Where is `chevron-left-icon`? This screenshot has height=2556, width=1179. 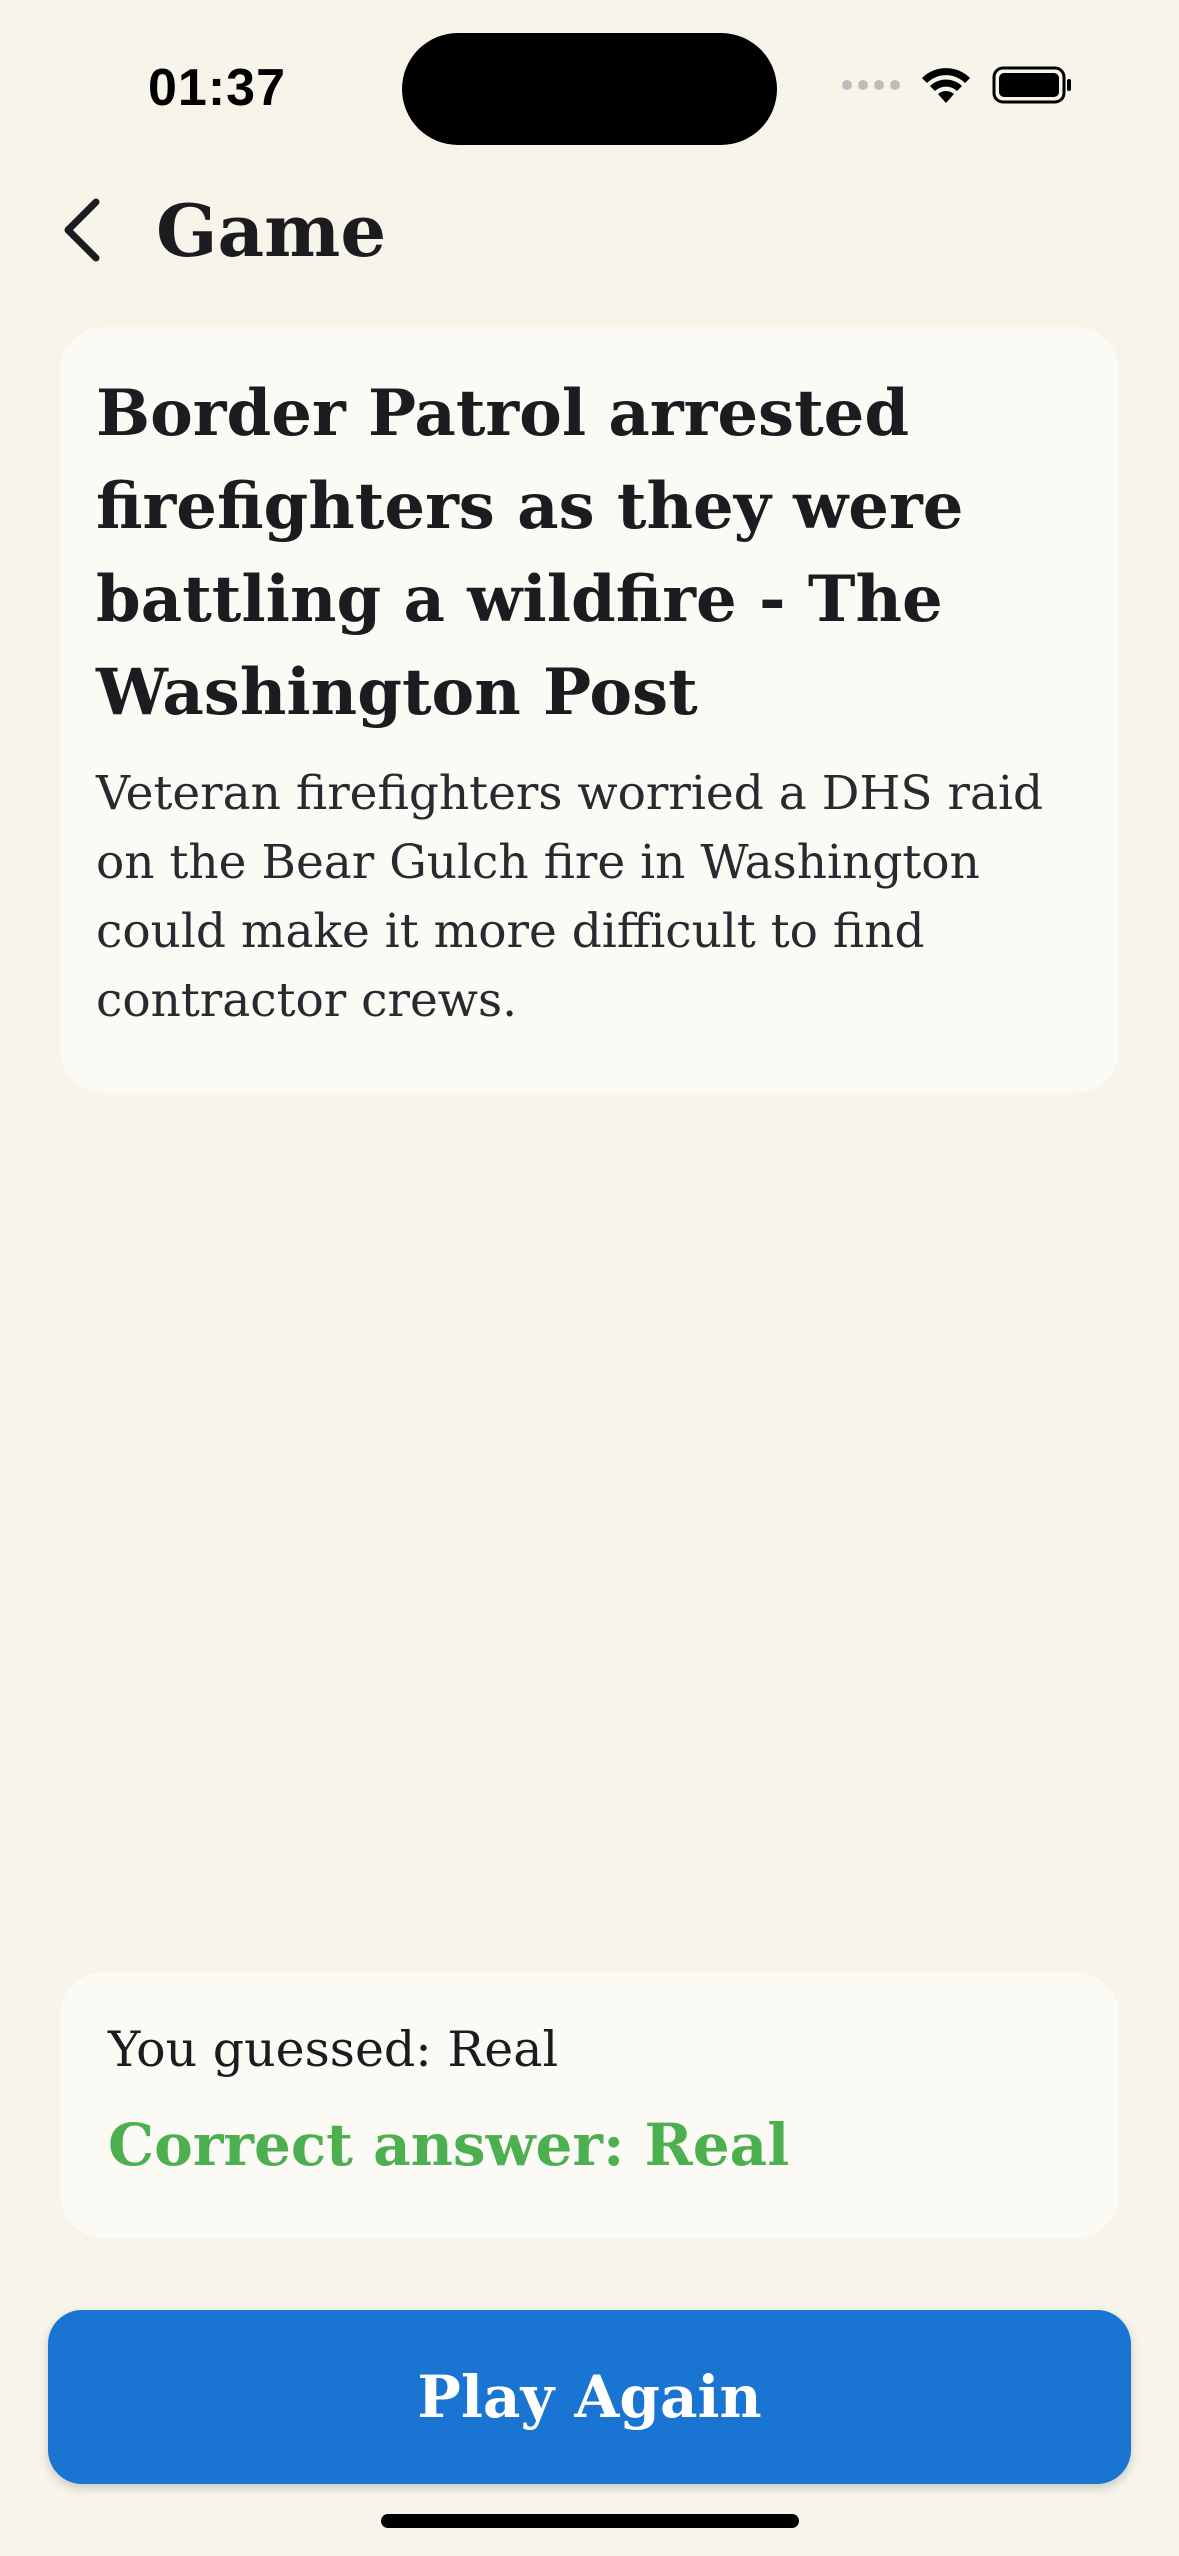 chevron-left-icon is located at coordinates (82, 230).